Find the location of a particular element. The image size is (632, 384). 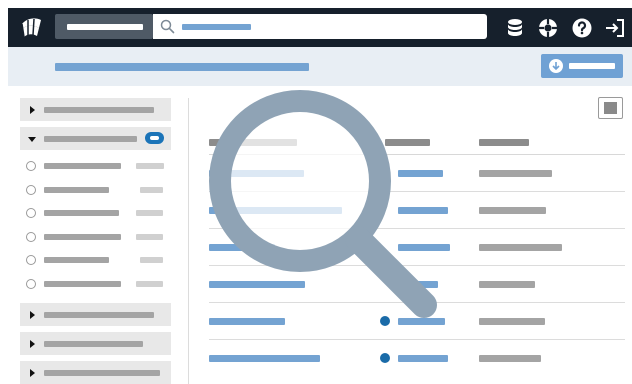

top-bar is located at coordinates (320, 27).